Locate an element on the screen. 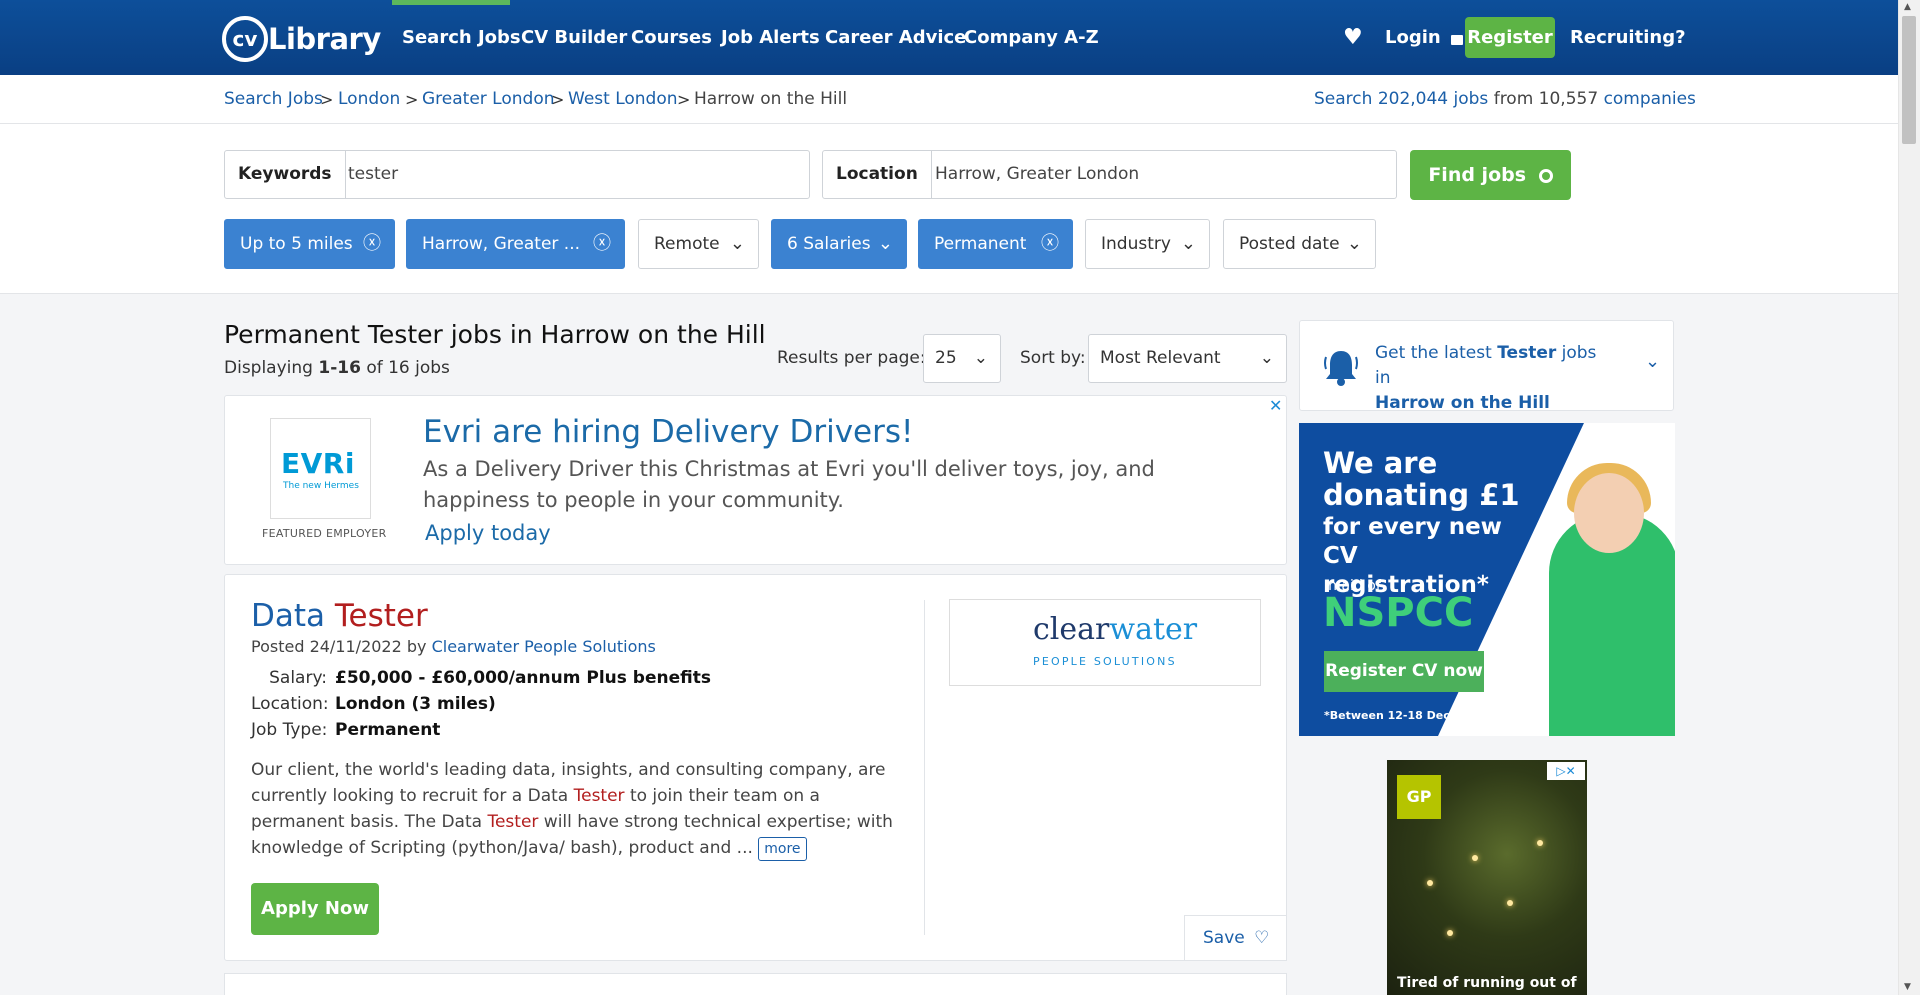 The image size is (1920, 995). save-label: Save is located at coordinates (1224, 938).